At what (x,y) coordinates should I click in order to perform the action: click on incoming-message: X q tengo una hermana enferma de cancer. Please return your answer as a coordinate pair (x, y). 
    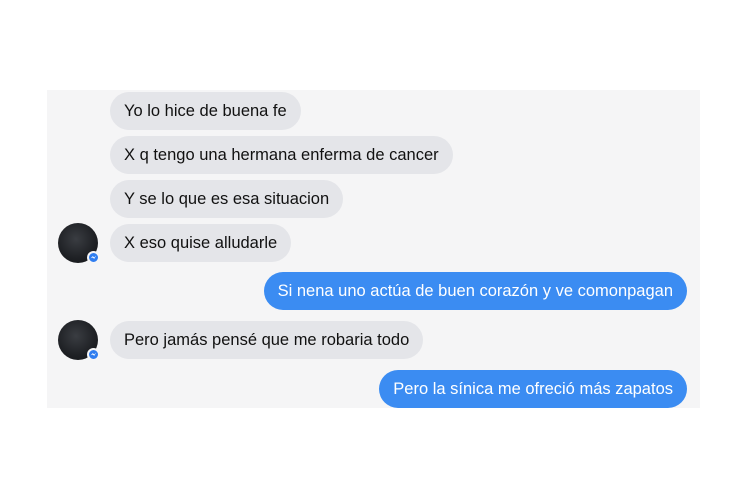
    Looking at the image, I should click on (281, 155).